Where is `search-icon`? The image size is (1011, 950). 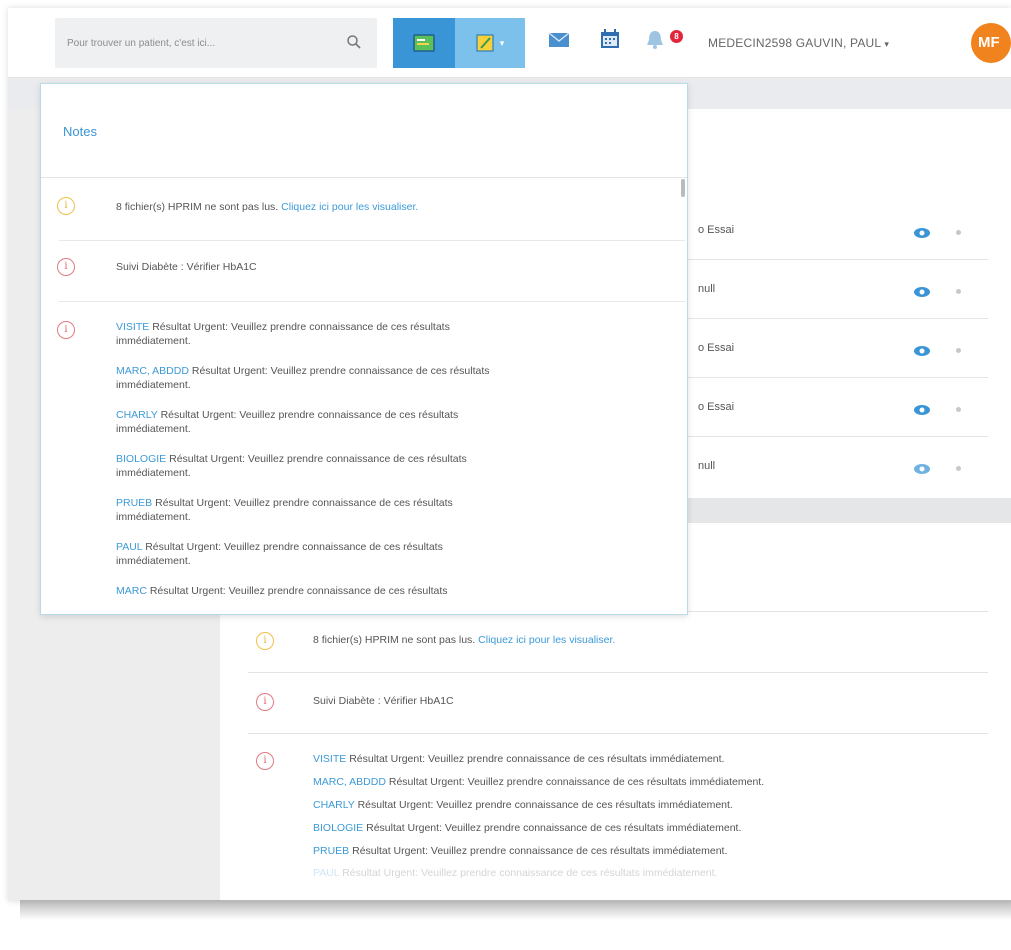
search-icon is located at coordinates (354, 42).